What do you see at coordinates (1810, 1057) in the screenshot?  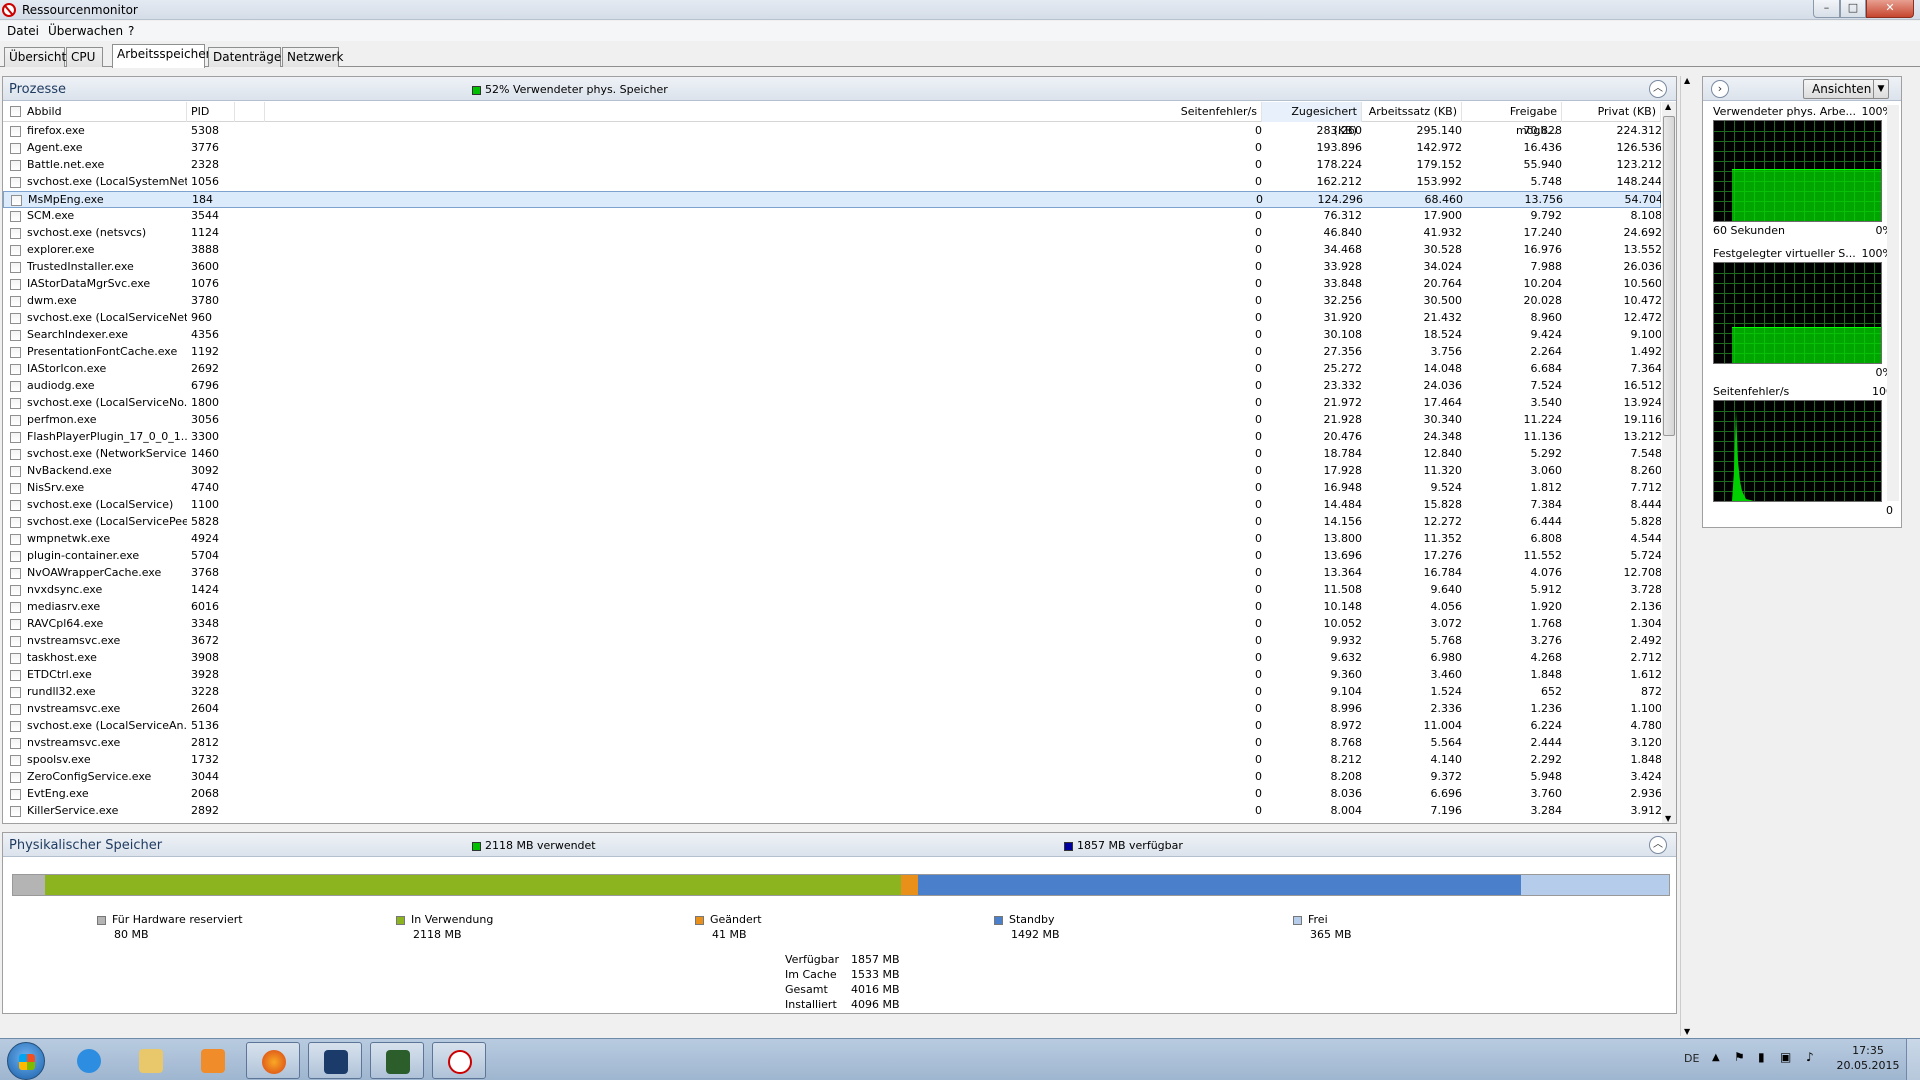 I see `volume-icon: ♪` at bounding box center [1810, 1057].